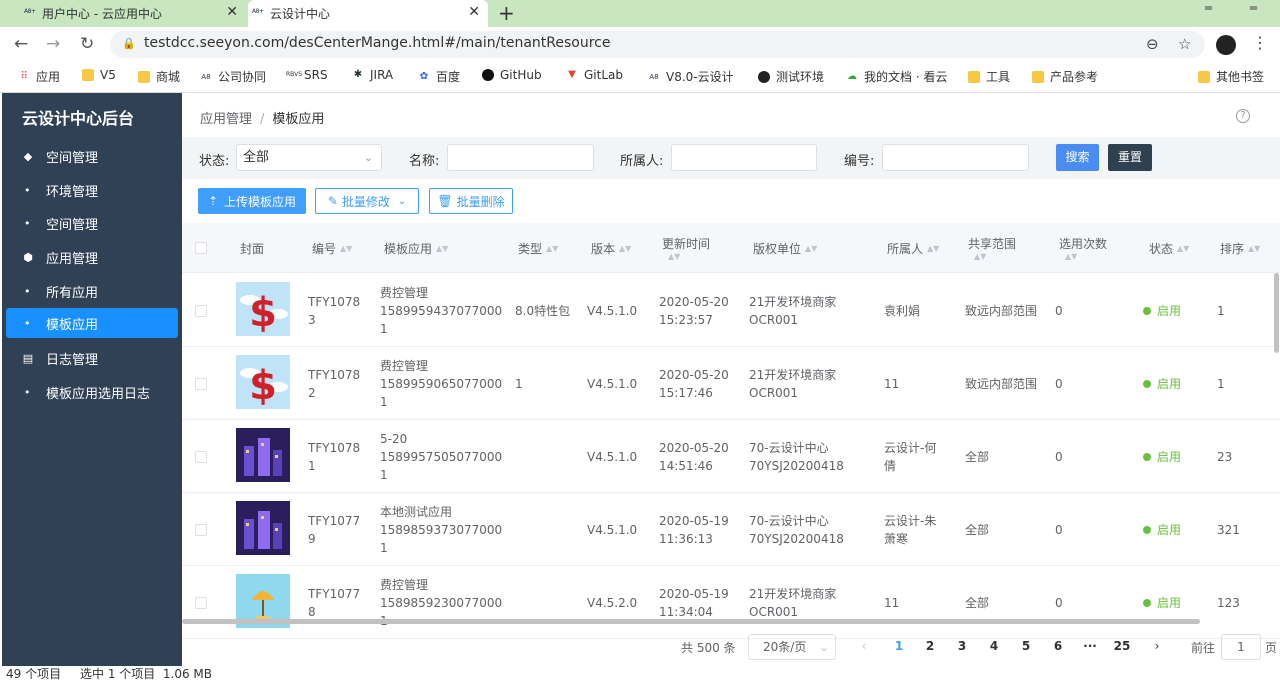 The image size is (1280, 682). I want to click on breadcrumb-parent: 应用管理, so click(226, 119).